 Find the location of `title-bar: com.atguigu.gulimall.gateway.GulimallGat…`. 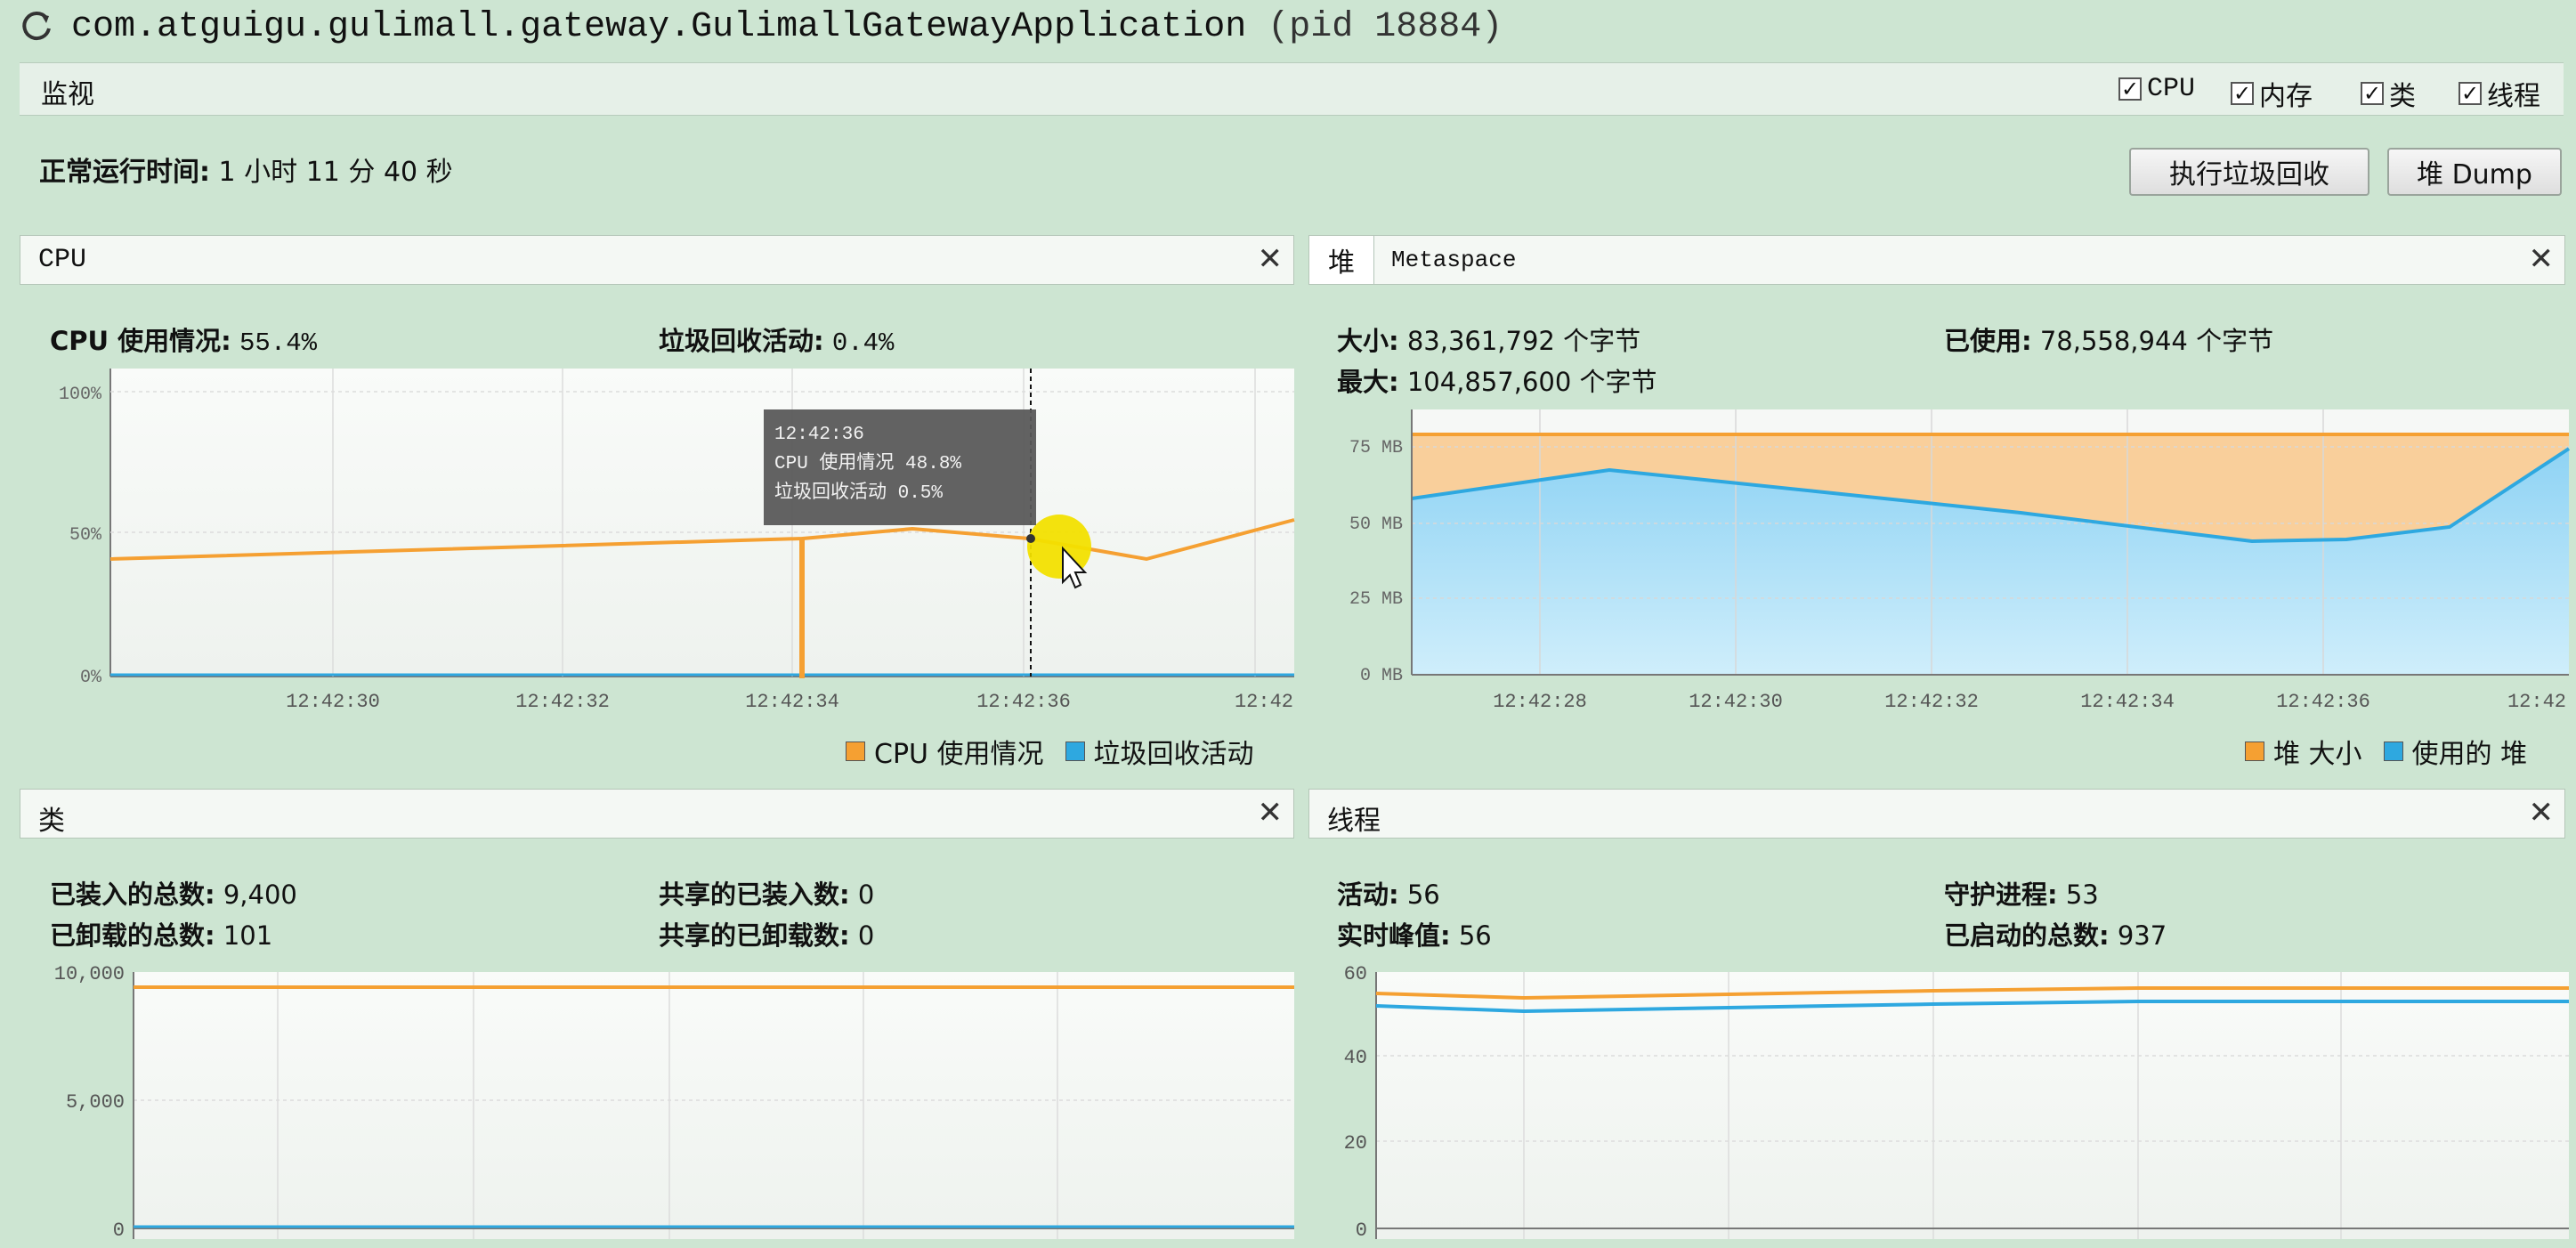

title-bar: com.atguigu.gulimall.gateway.GulimallGat… is located at coordinates (1288, 29).